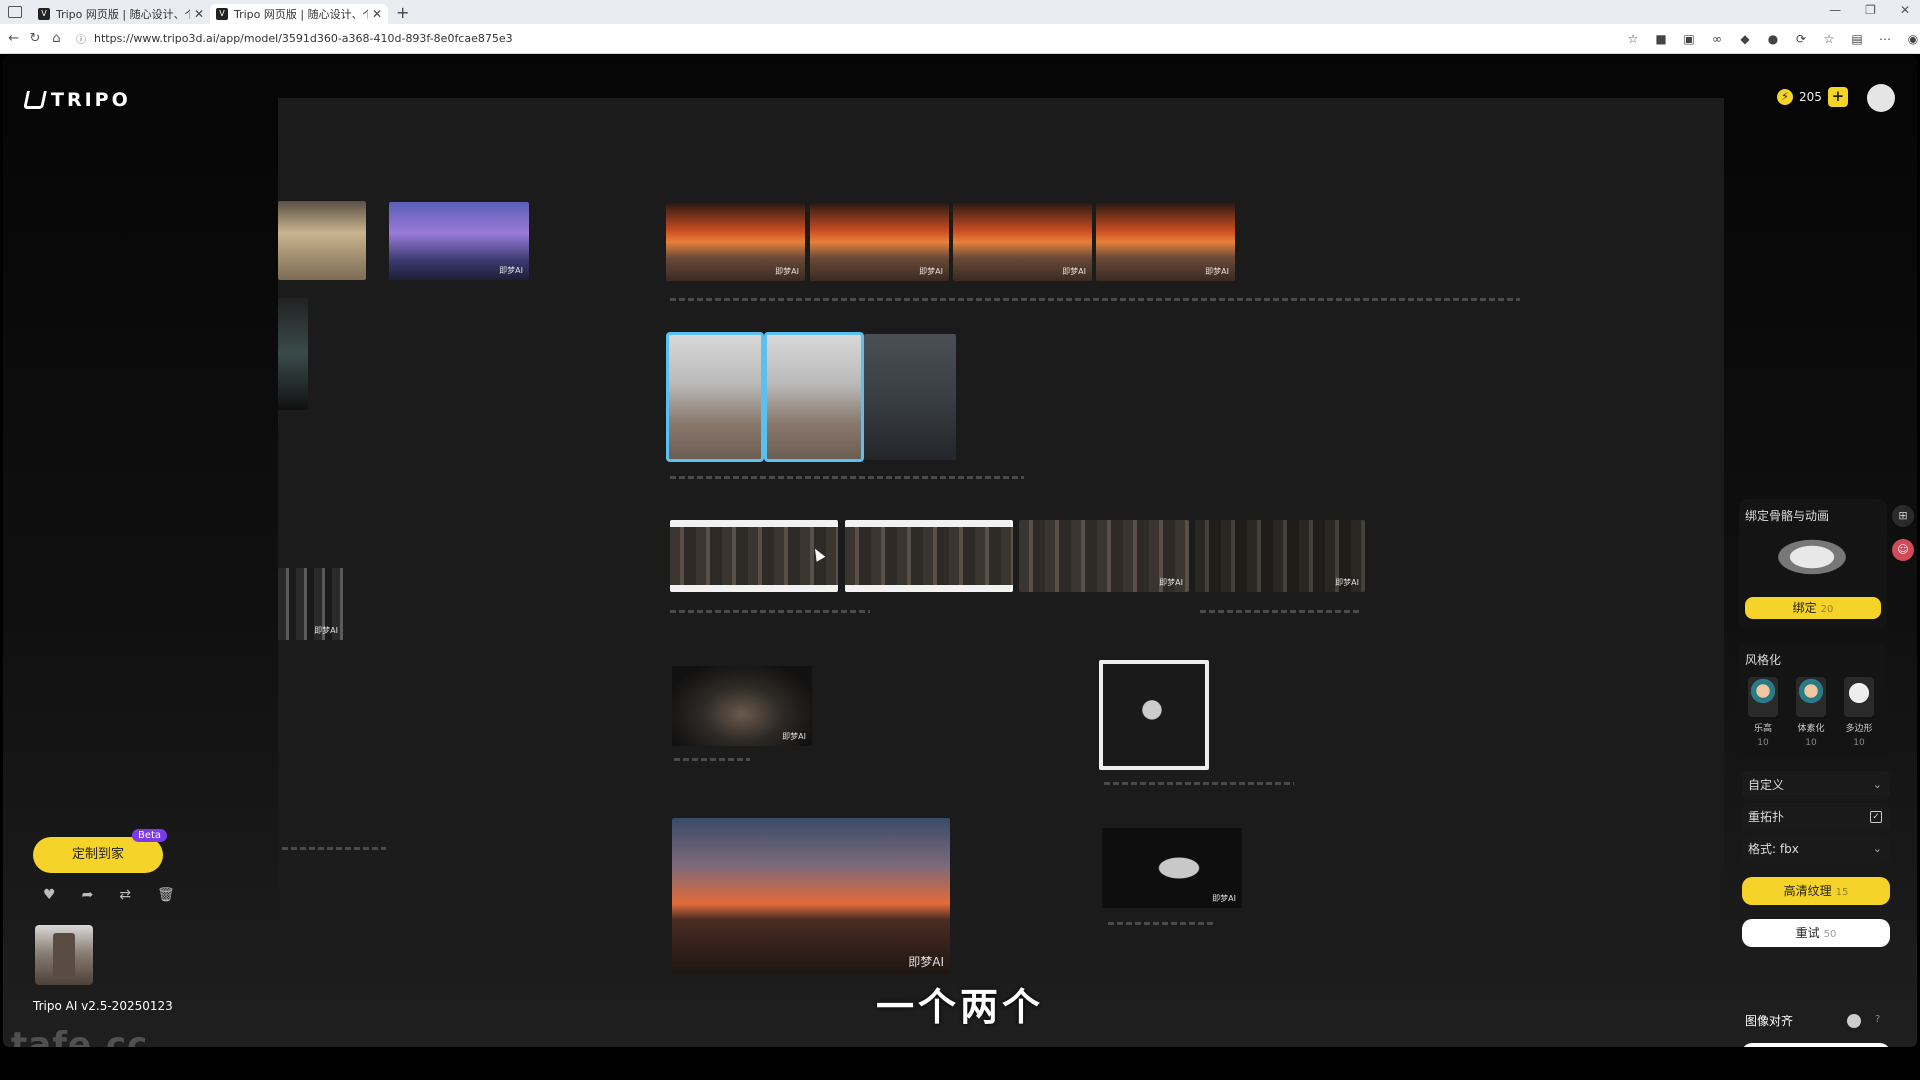 This screenshot has width=1920, height=1080. Describe the element at coordinates (35, 100) in the screenshot. I see `tripo-logo-icon` at that location.